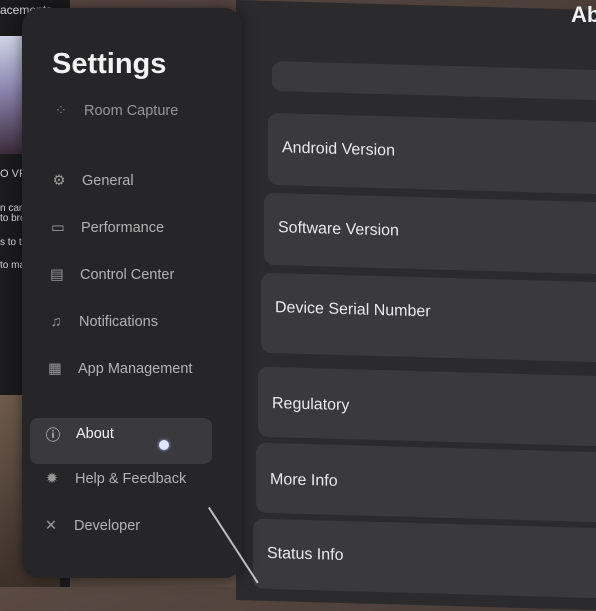  I want to click on sidebar-item-about: ⓘ About, so click(79, 434).